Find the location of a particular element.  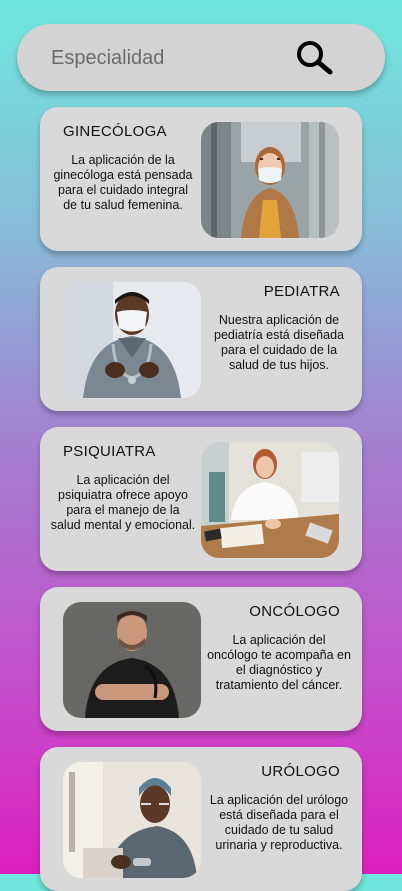

specialty-title: PEDIATRA is located at coordinates (301, 291).